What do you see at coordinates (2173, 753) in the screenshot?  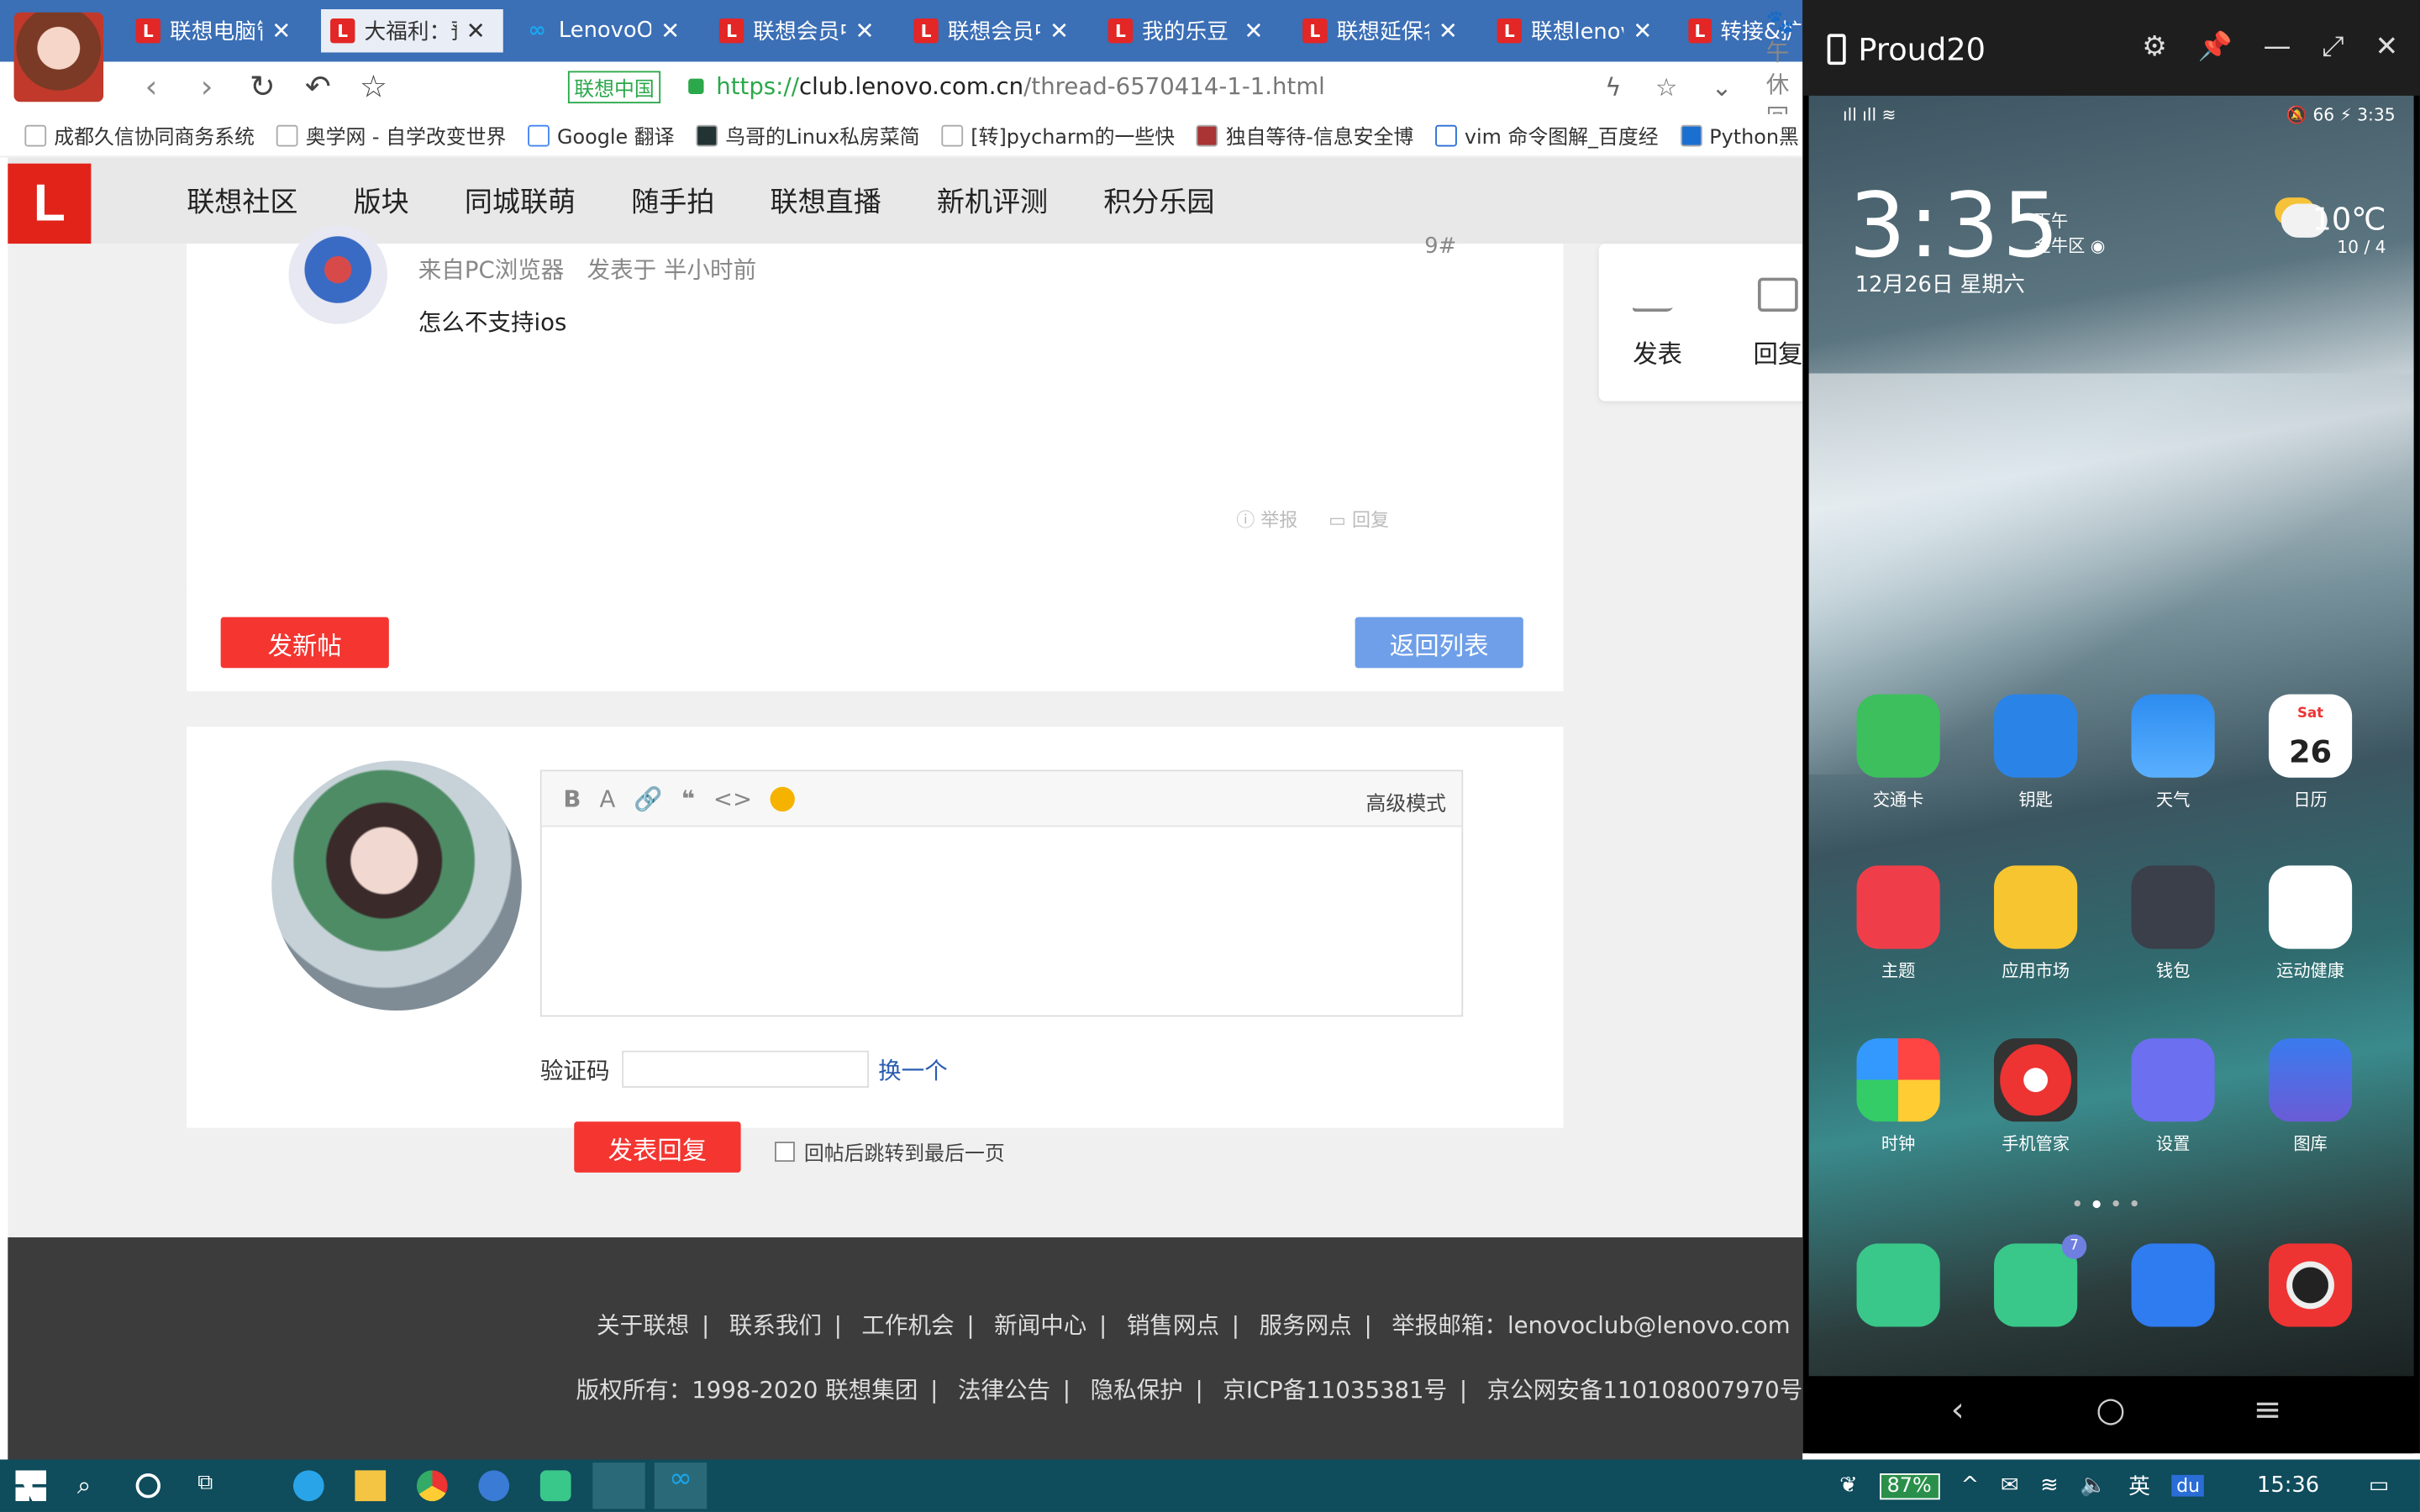 I see `app-weather: 天气` at bounding box center [2173, 753].